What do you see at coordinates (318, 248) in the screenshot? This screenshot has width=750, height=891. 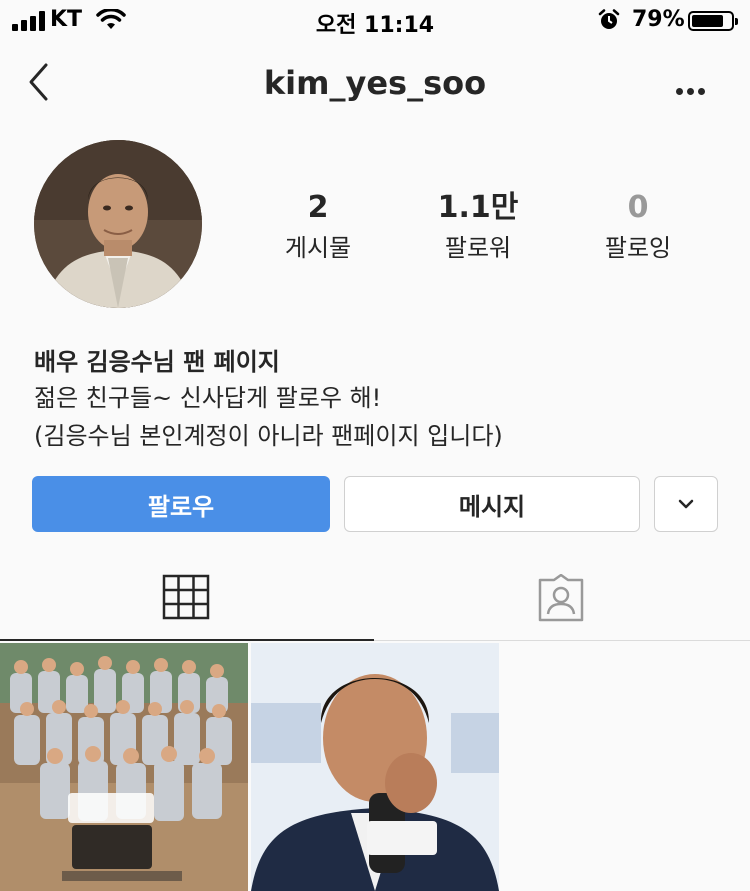 I see `stat-posts-label: 게시물` at bounding box center [318, 248].